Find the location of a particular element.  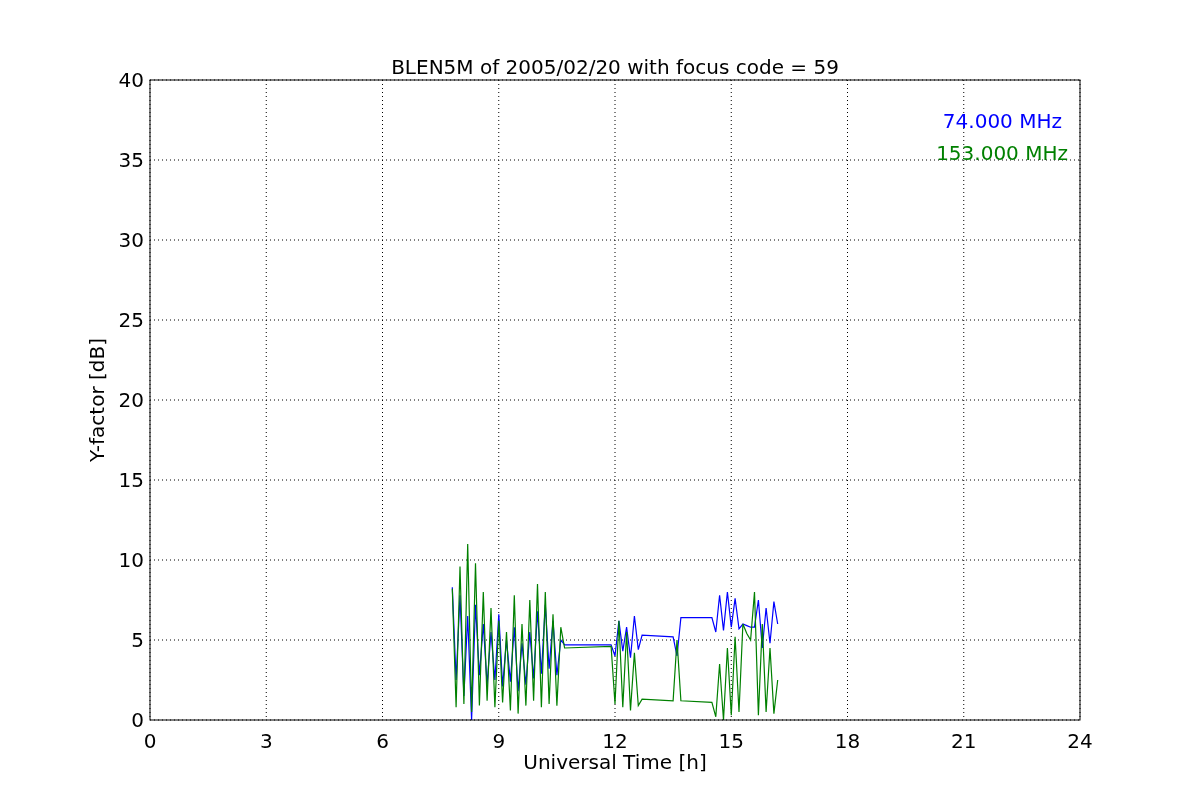

tick-label: 21 is located at coordinates (964, 741).